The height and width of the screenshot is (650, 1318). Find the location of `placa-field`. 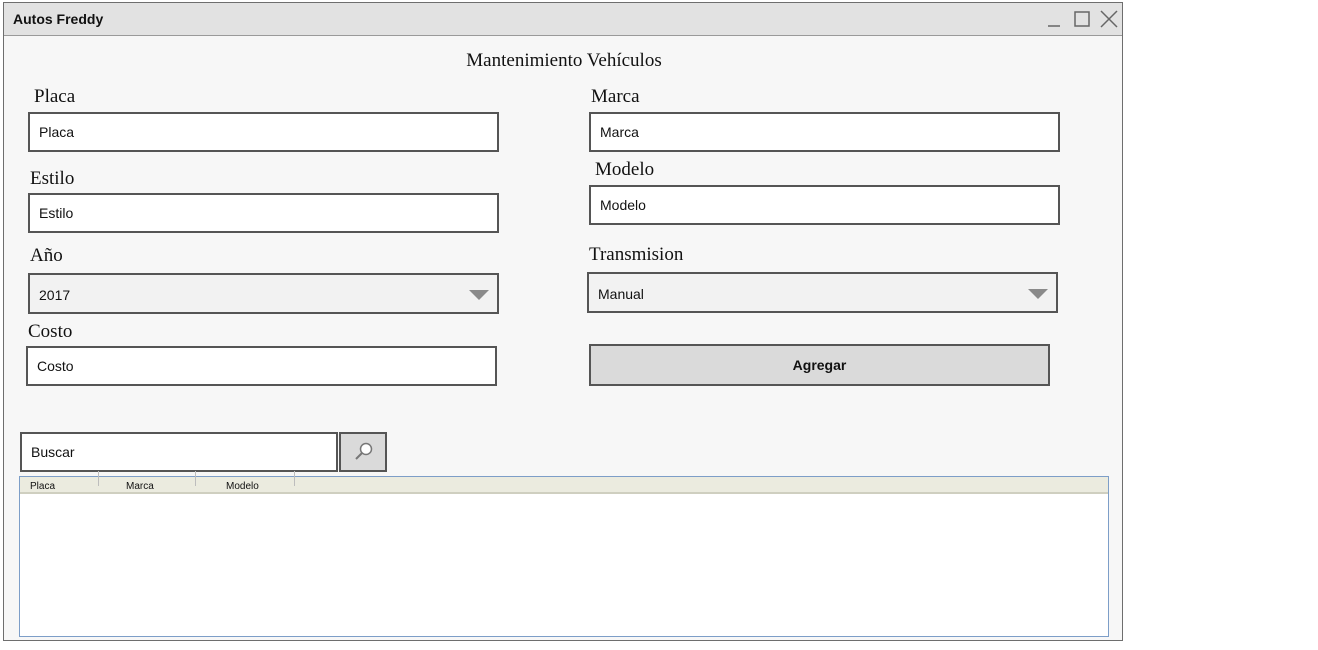

placa-field is located at coordinates (263, 132).